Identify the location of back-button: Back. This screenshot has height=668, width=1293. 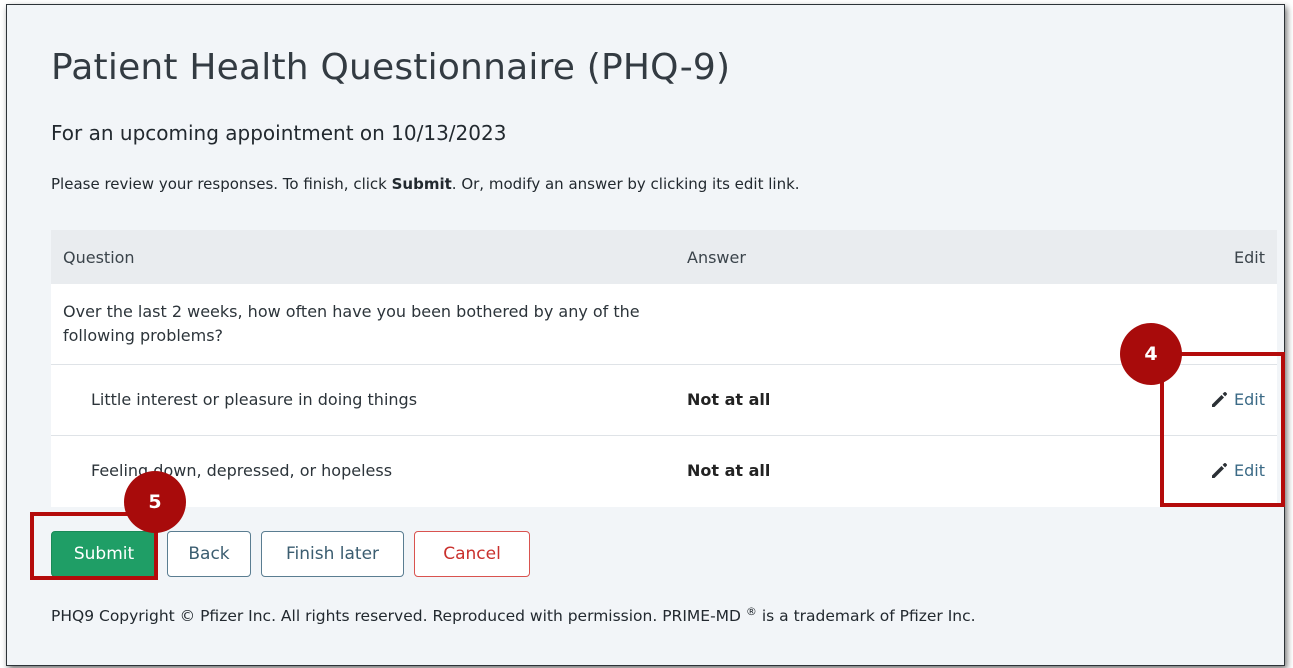
(209, 554).